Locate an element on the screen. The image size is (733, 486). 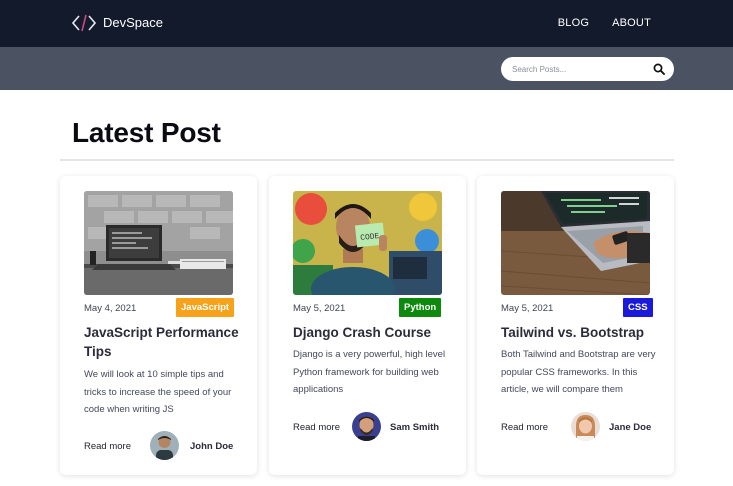
brand-logo: DevSpace is located at coordinates (117, 23).